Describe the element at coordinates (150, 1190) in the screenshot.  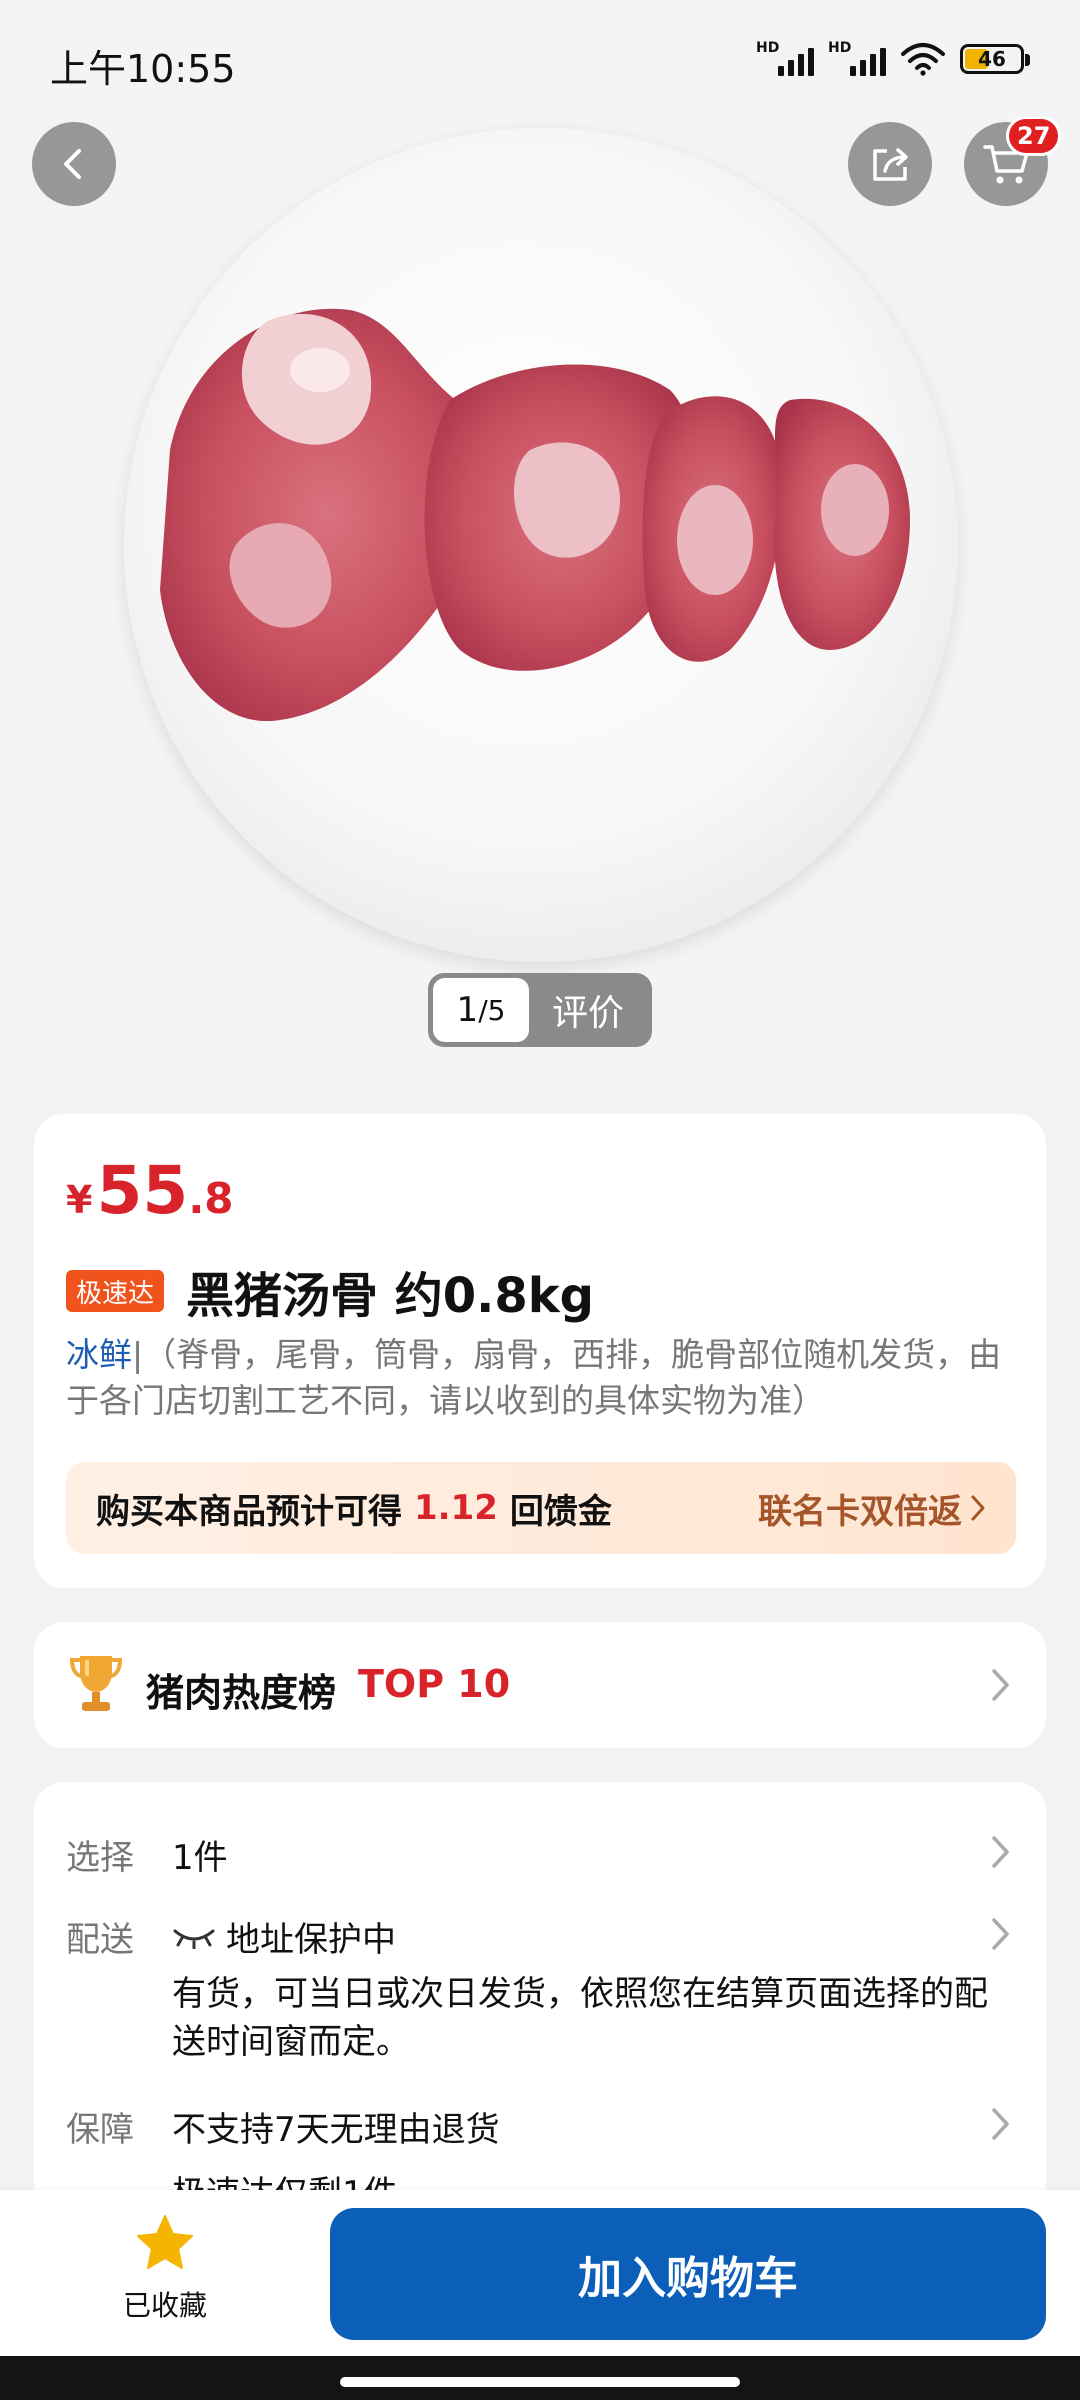
I see `product-price: ¥ 55 .8` at that location.